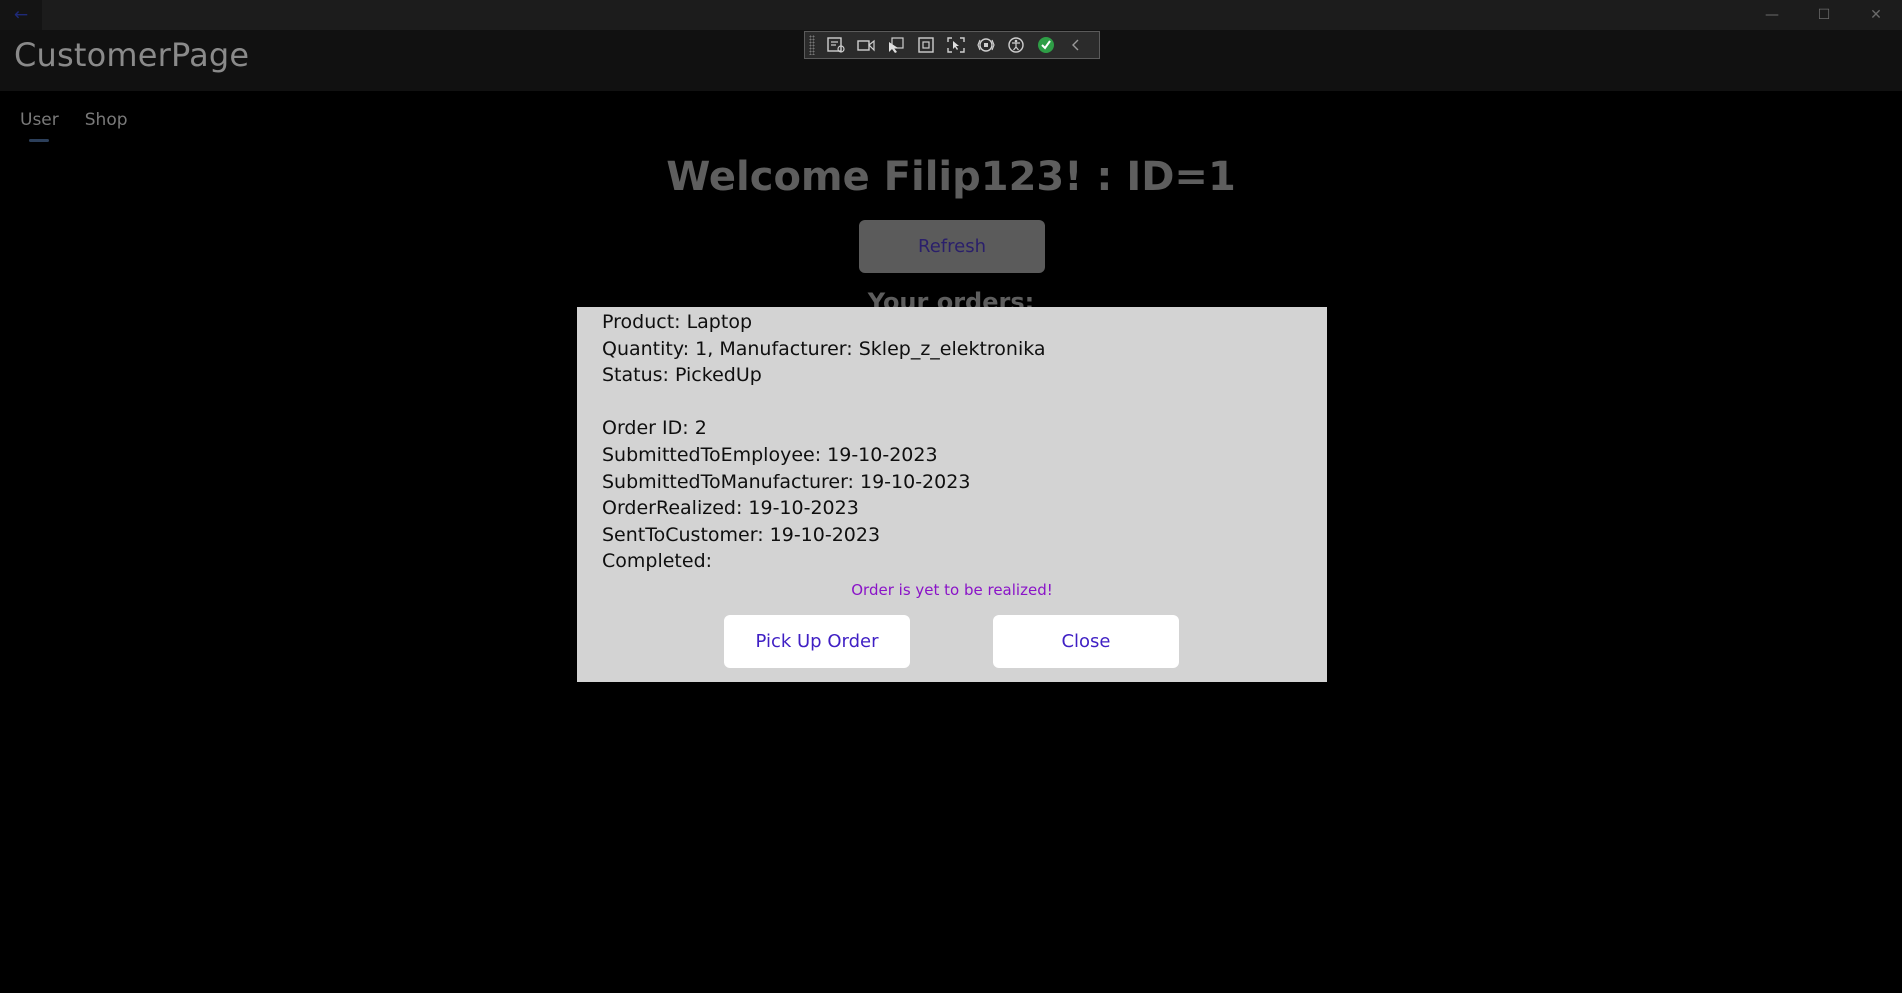  I want to click on detail-submitted-to-employee: SubmittedToEmployee: 19-10-2023, so click(770, 454).